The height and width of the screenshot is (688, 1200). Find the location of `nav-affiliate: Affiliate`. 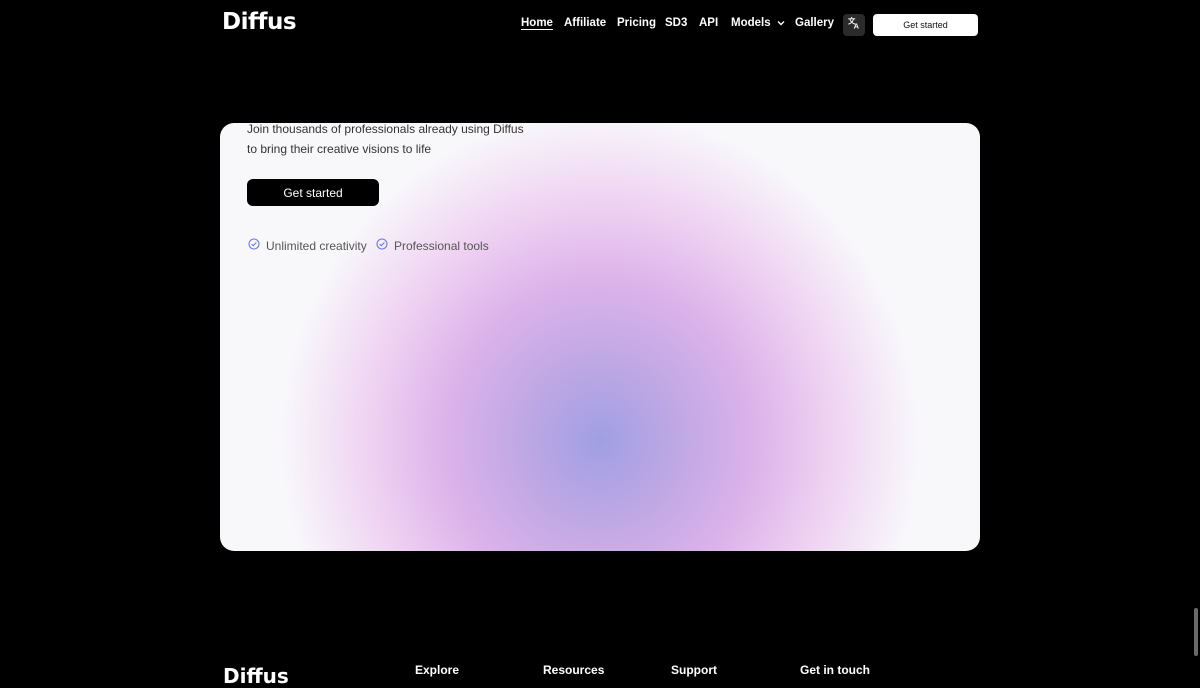

nav-affiliate: Affiliate is located at coordinates (585, 25).